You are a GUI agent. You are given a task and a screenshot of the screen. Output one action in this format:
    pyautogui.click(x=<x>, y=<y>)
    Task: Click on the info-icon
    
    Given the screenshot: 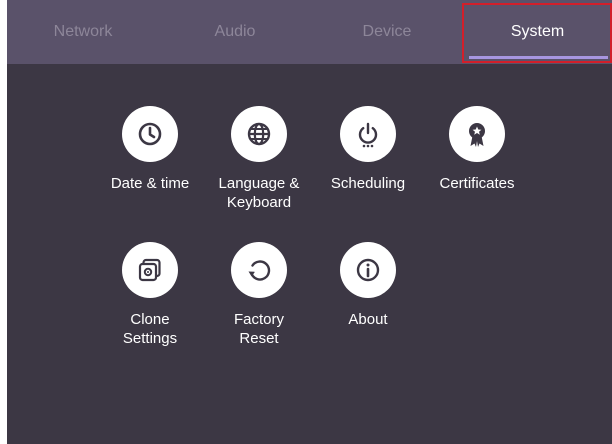 What is the action you would take?
    pyautogui.click(x=368, y=270)
    